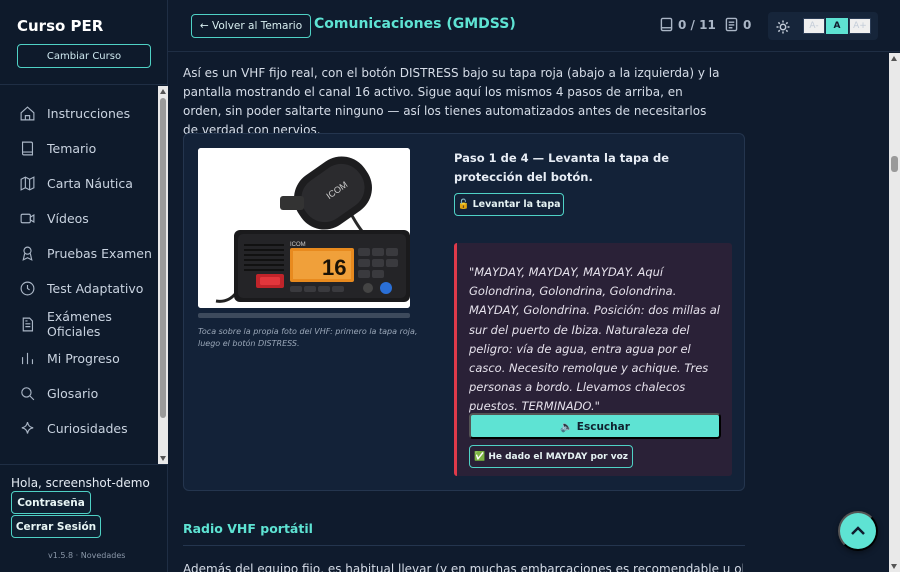 This screenshot has width=900, height=572. What do you see at coordinates (837, 26) in the screenshot?
I see `font-normal-button: A` at bounding box center [837, 26].